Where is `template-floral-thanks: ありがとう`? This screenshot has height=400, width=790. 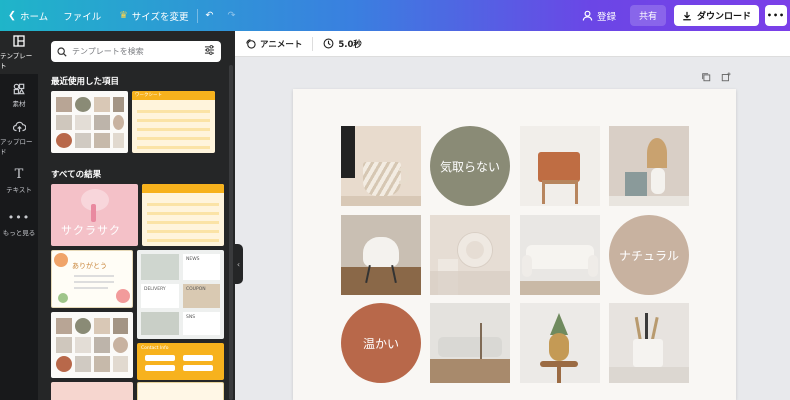
template-floral-thanks: ありがとう is located at coordinates (92, 279).